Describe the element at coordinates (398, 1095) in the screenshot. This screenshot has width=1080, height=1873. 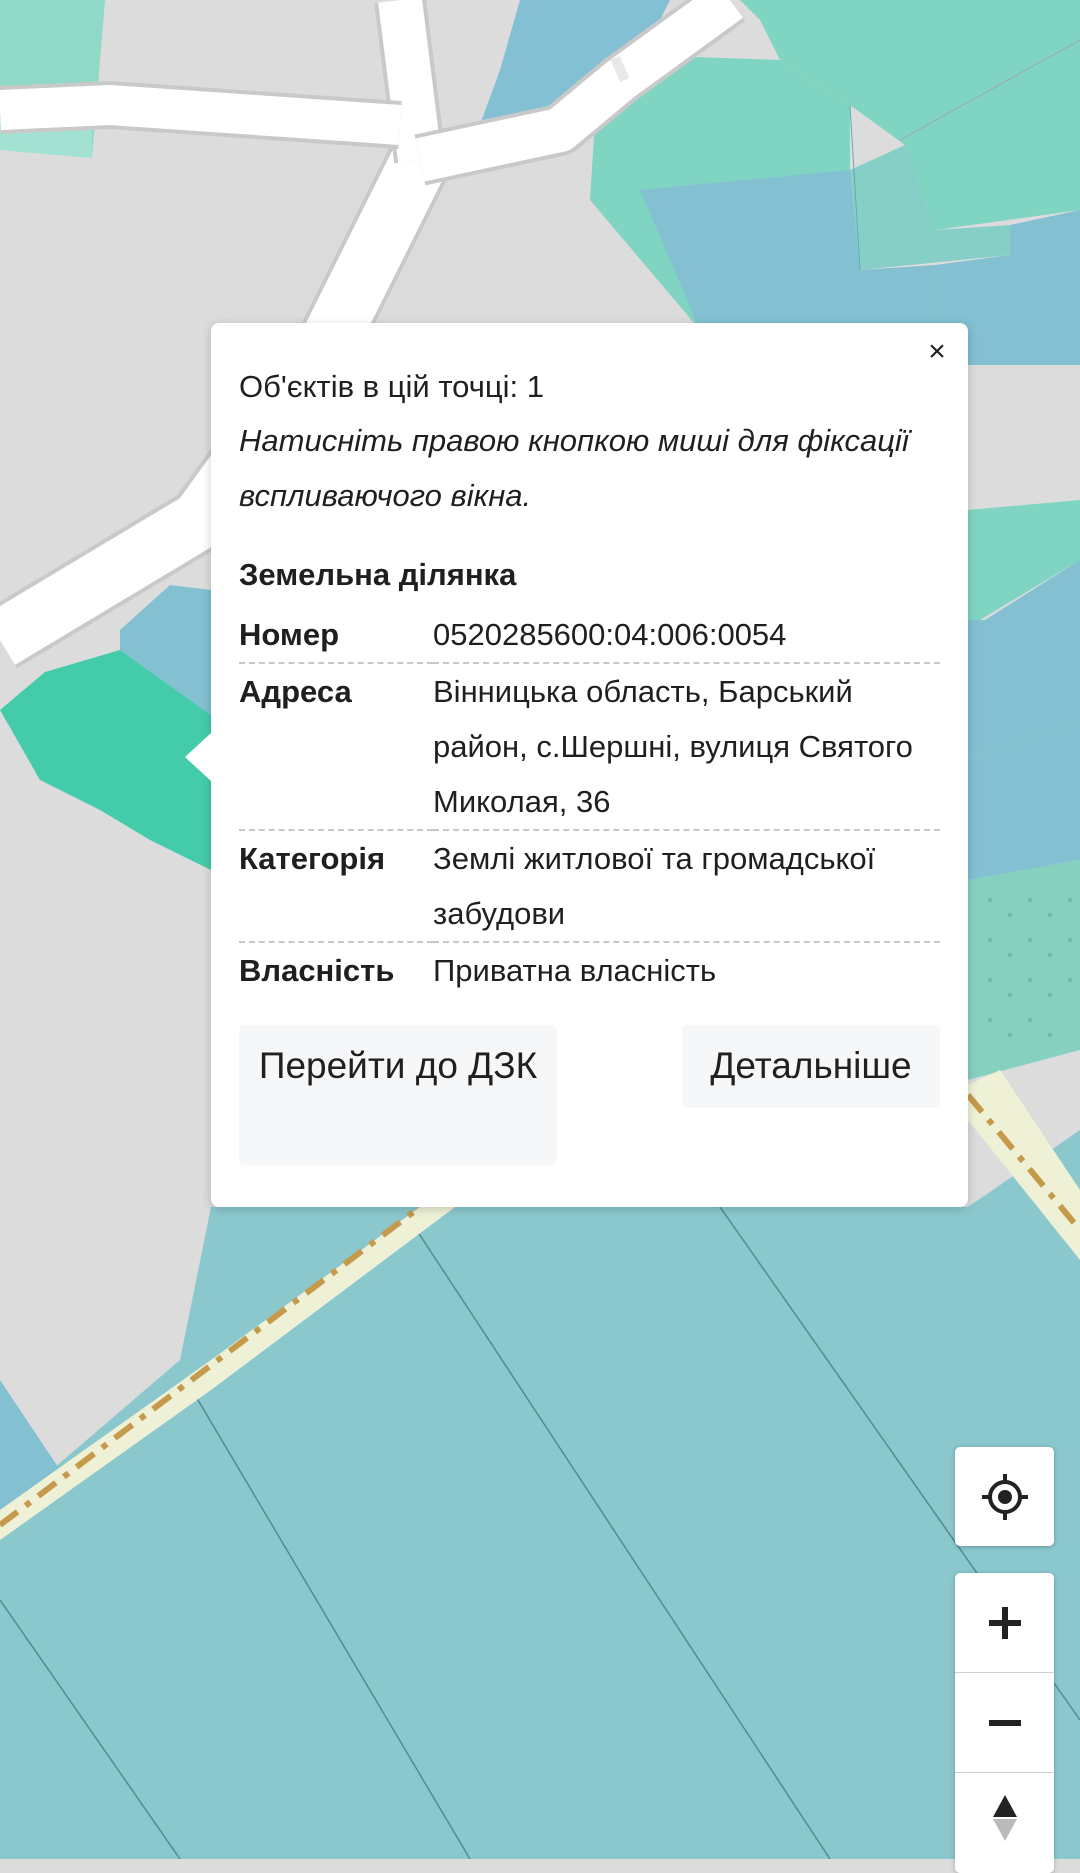
I see `go-to-dzk-button: Перейти до ДЗК` at that location.